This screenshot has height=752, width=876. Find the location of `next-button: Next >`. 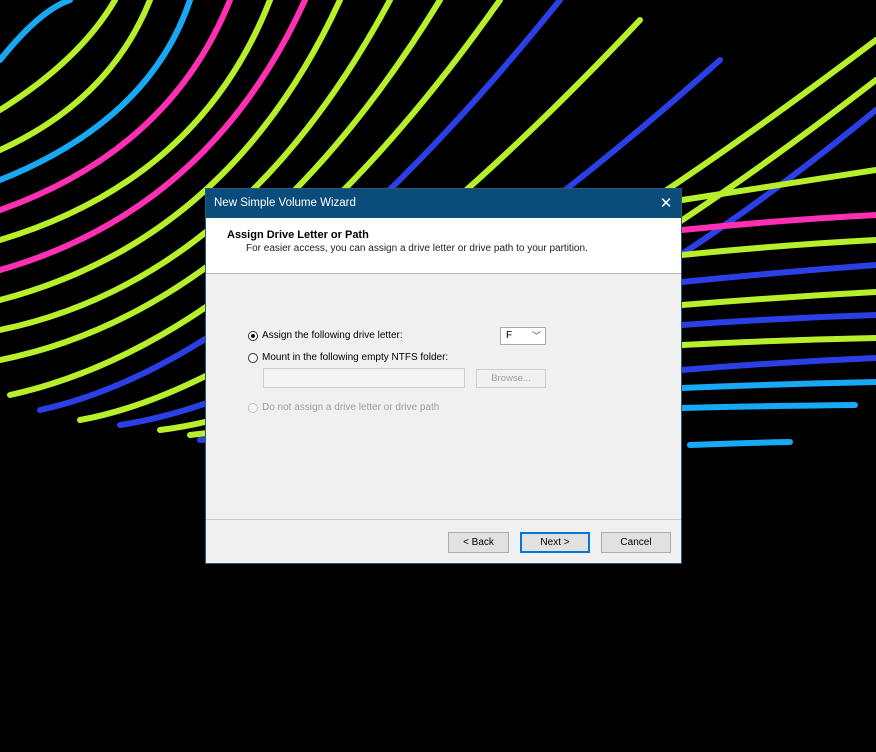

next-button: Next > is located at coordinates (555, 542).